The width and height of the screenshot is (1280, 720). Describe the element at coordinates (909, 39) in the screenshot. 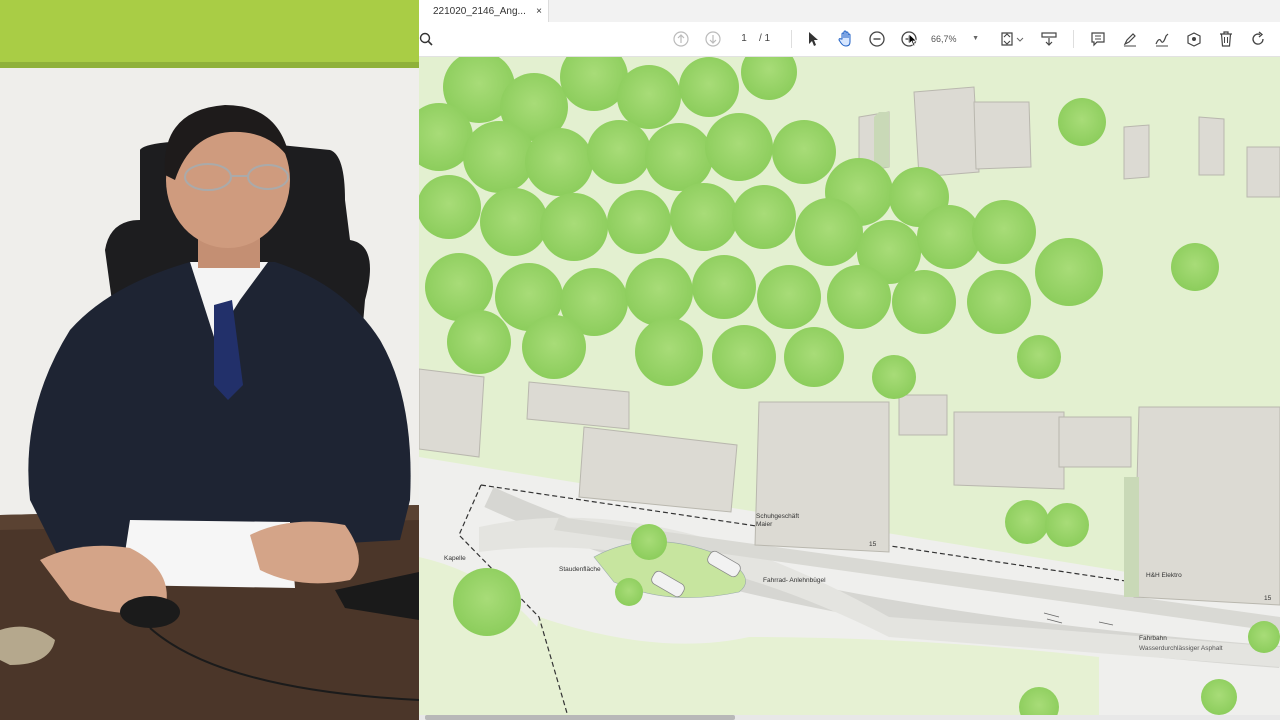

I see `zoom-in-icon` at that location.